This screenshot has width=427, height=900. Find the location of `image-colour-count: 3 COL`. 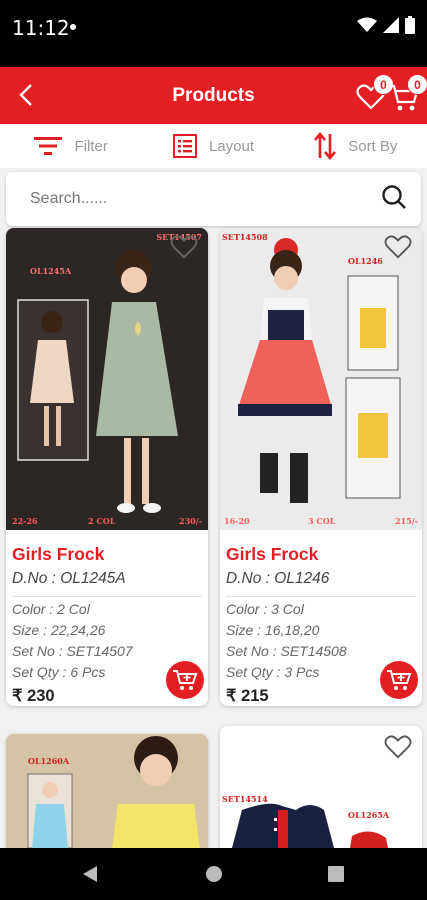

image-colour-count: 3 COL is located at coordinates (322, 521).